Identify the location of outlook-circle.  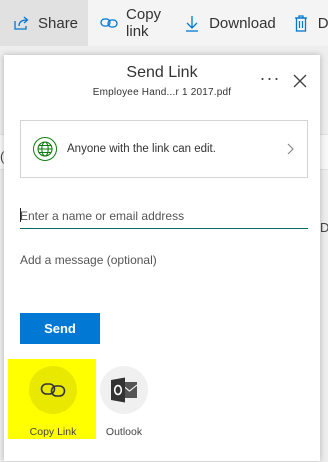
(124, 390).